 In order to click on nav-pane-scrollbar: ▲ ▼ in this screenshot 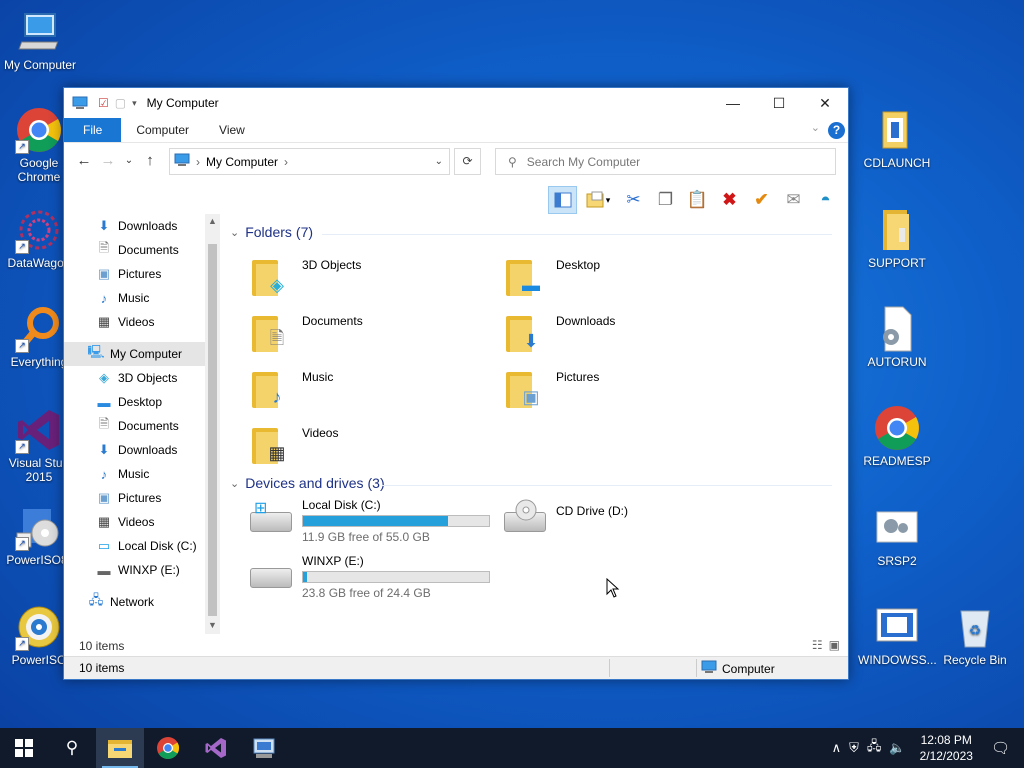, I will do `click(212, 424)`.